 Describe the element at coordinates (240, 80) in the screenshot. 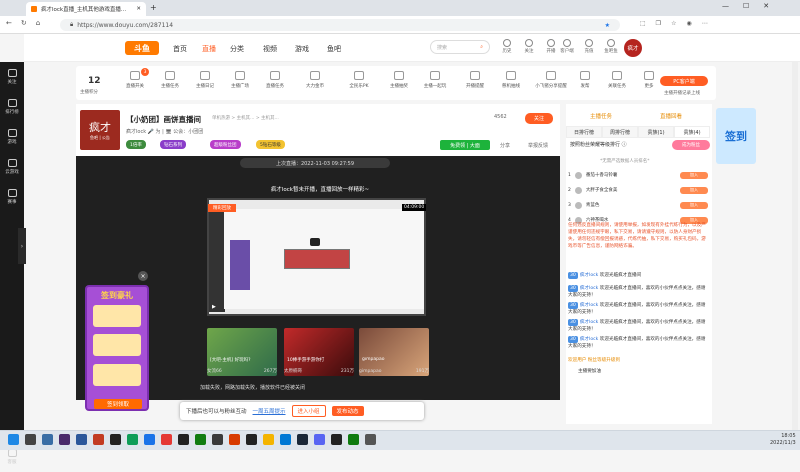

I see `toolbar-item-3: 主播广场` at that location.